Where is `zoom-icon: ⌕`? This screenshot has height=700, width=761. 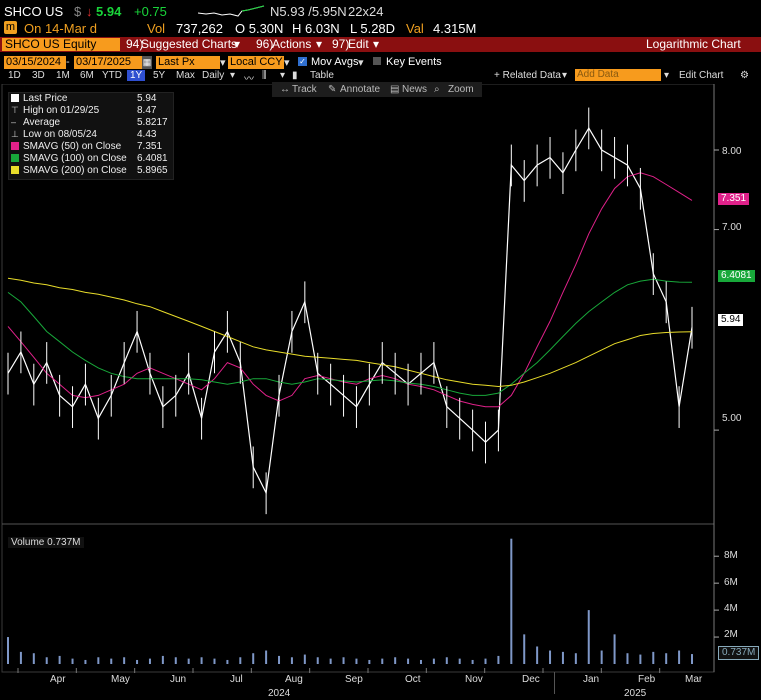
zoom-icon: ⌕ is located at coordinates (437, 89).